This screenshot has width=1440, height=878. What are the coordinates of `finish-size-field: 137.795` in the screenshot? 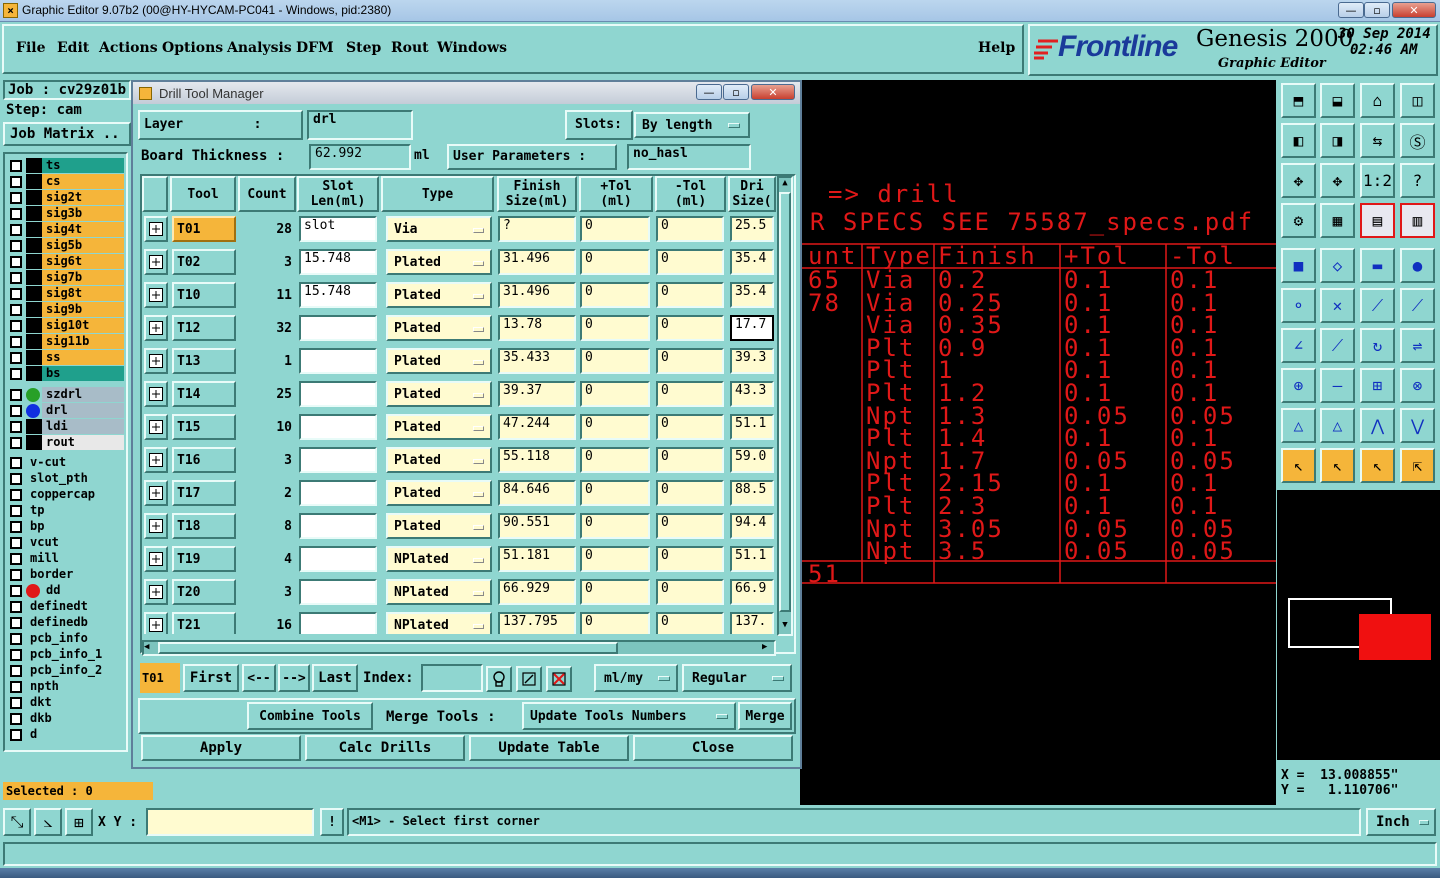 It's located at (537, 623).